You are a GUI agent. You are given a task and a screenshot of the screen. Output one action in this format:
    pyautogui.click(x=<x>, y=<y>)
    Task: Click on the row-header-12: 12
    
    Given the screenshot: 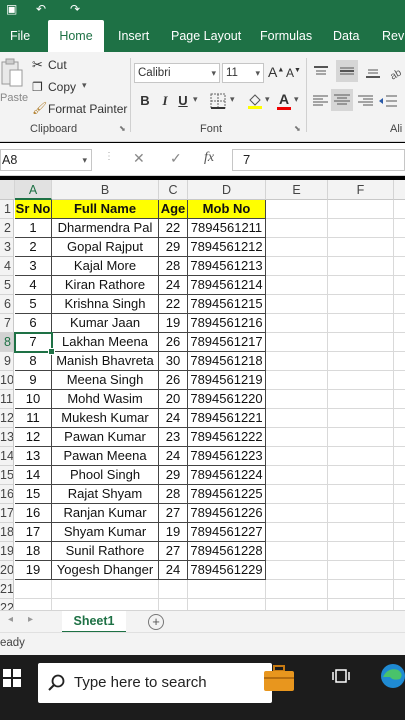 What is the action you would take?
    pyautogui.click(x=7, y=418)
    